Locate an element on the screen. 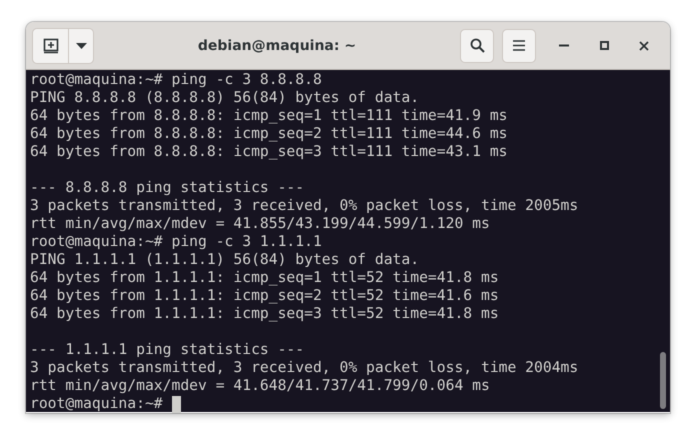  menu-icon is located at coordinates (519, 45).